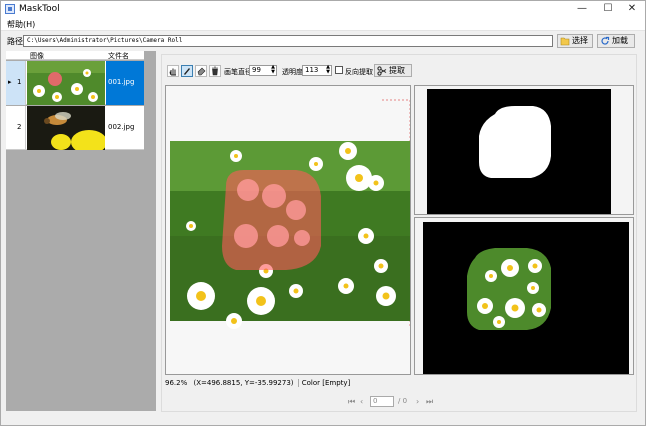 The width and height of the screenshot is (646, 426). What do you see at coordinates (582, 9) in the screenshot?
I see `minimize-button: —` at bounding box center [582, 9].